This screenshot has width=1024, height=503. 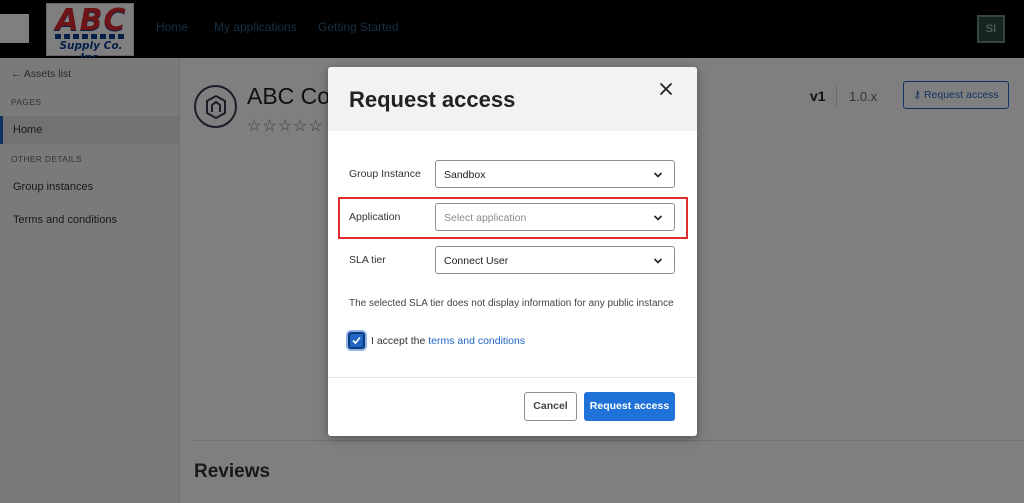 I want to click on sla-tier-label: SLA tier, so click(x=367, y=260).